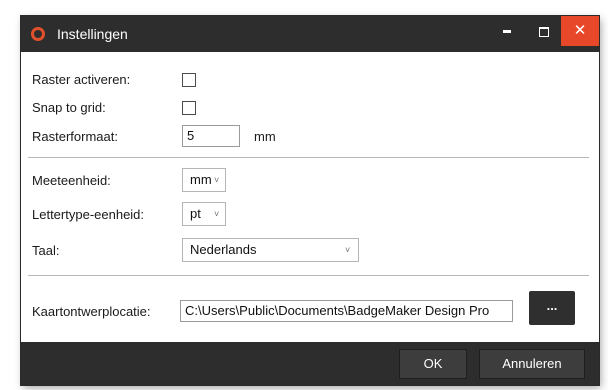 This screenshot has width=608, height=390. Describe the element at coordinates (46, 250) in the screenshot. I see `language-label: Taal:` at that location.